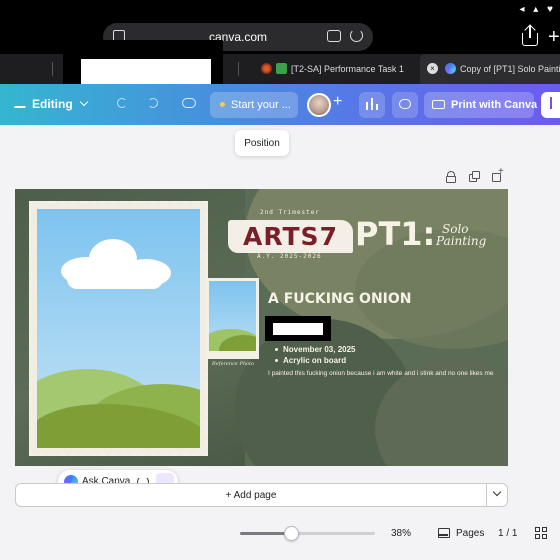  What do you see at coordinates (494, 105) in the screenshot?
I see `print-label: Print with Canva` at bounding box center [494, 105].